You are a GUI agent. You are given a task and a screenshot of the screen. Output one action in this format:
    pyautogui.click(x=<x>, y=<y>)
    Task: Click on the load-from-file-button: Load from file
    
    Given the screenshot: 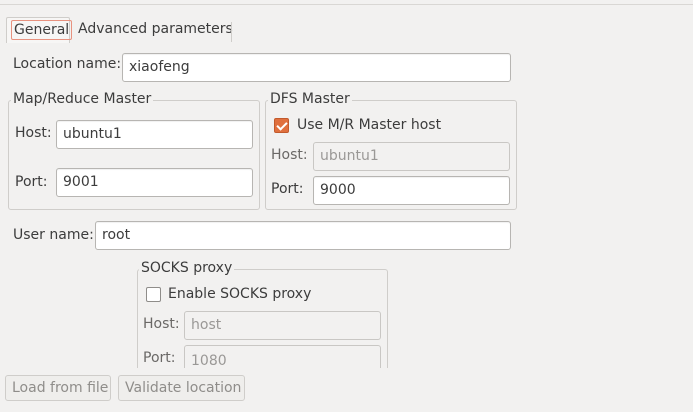 What is the action you would take?
    pyautogui.click(x=58, y=388)
    